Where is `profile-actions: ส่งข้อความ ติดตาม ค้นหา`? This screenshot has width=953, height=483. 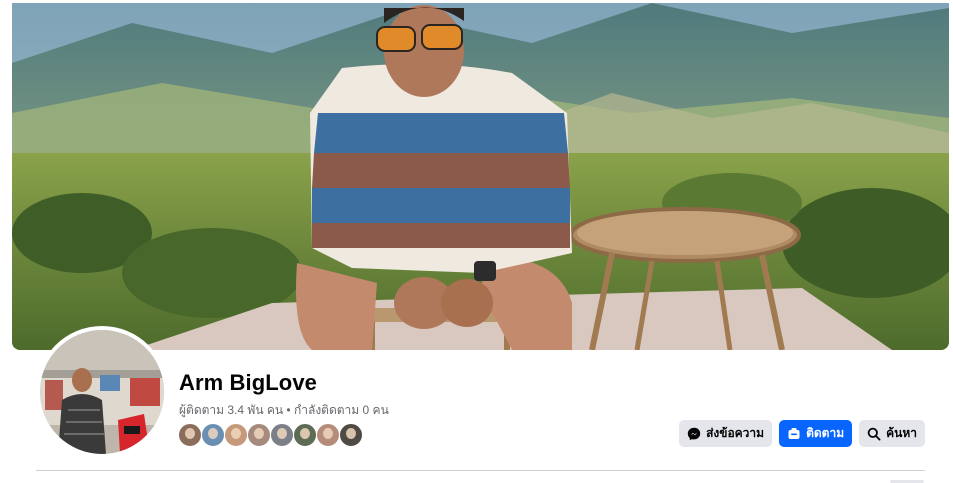
profile-actions: ส่งข้อความ ติดตาม ค้นหา is located at coordinates (802, 433).